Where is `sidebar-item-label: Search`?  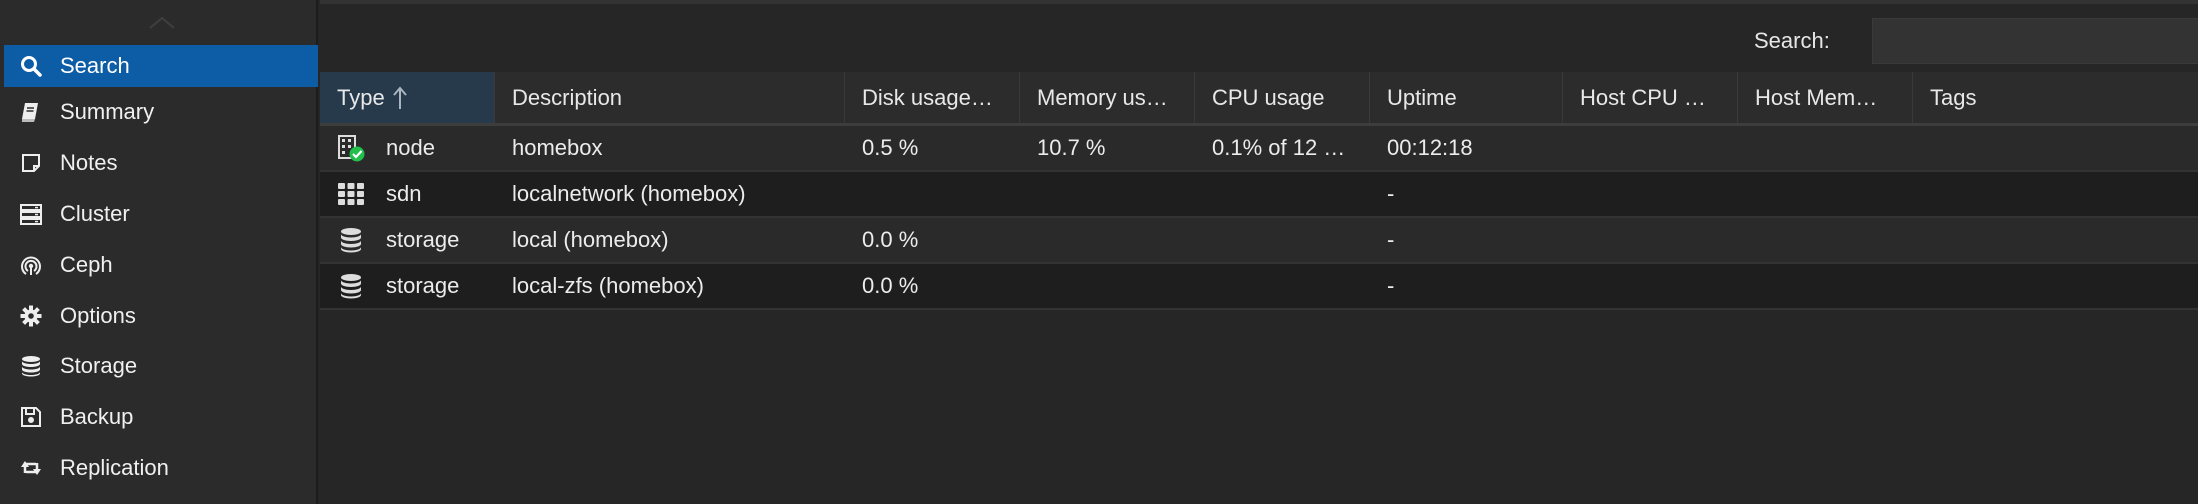 sidebar-item-label: Search is located at coordinates (95, 65).